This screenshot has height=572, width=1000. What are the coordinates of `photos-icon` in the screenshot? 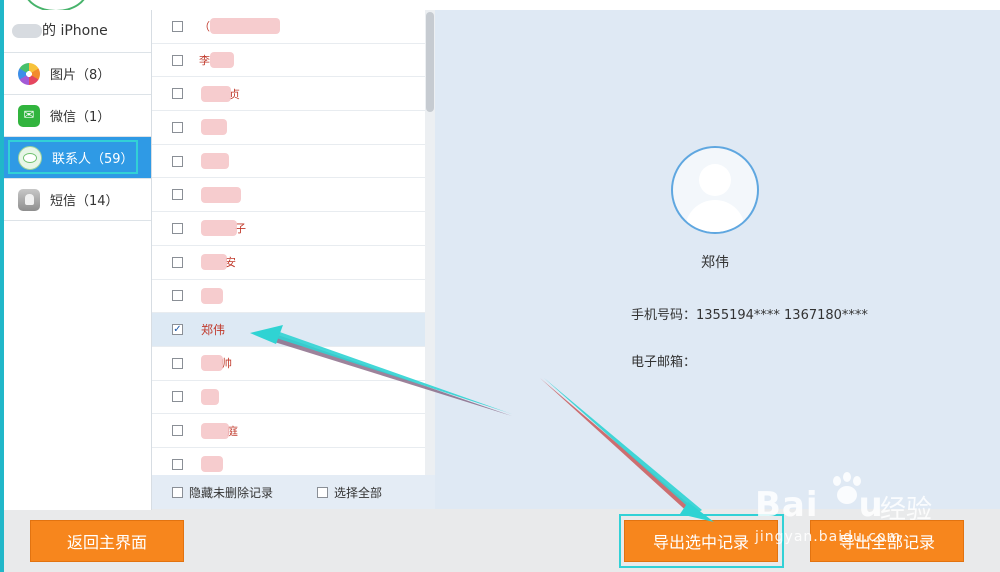 It's located at (29, 73).